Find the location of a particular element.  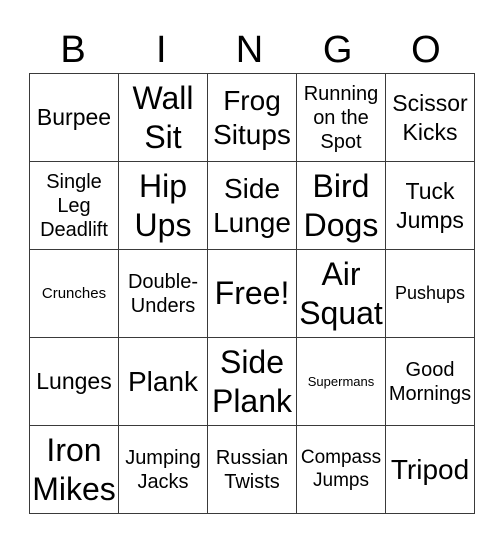

bingo-cell: Bird Dogs is located at coordinates (341, 205).